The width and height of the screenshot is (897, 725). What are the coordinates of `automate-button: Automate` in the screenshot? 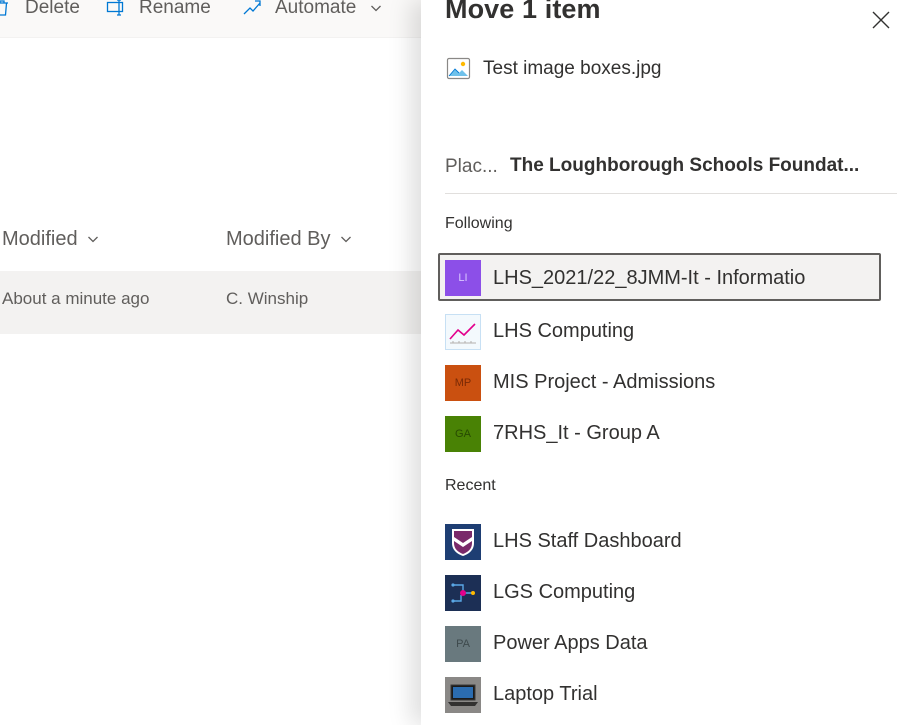 It's located at (312, 11).